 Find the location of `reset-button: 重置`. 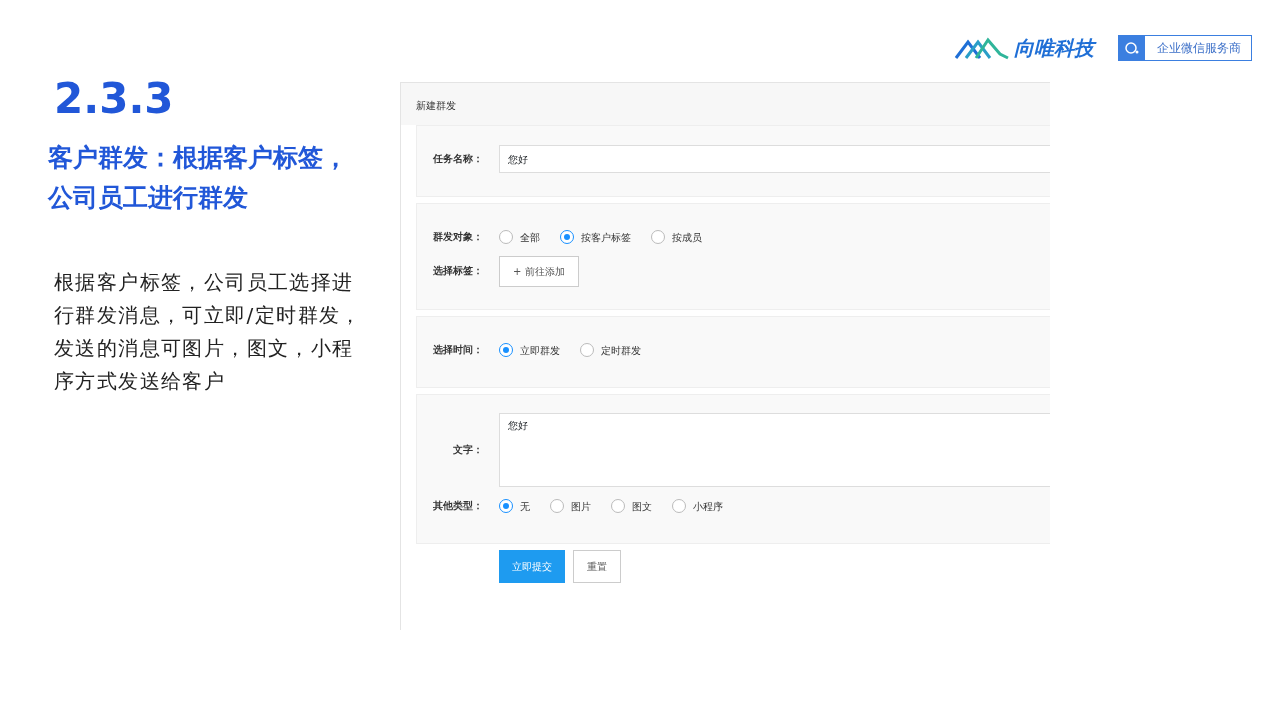

reset-button: 重置 is located at coordinates (597, 566).